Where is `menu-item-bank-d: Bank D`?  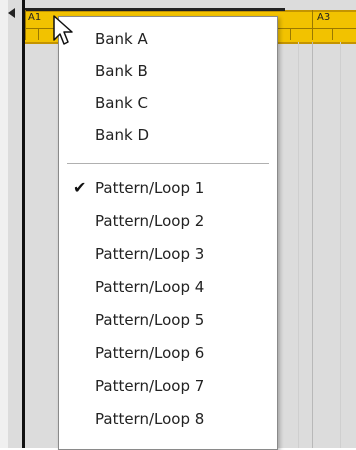
menu-item-bank-d: Bank D is located at coordinates (168, 135).